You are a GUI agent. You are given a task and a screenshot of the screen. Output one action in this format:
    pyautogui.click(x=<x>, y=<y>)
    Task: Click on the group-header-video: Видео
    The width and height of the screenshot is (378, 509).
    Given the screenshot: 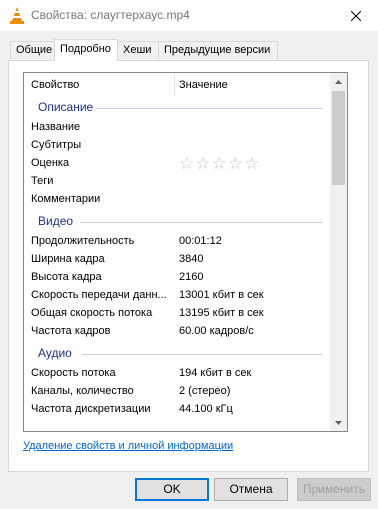 What is the action you would take?
    pyautogui.click(x=174, y=222)
    